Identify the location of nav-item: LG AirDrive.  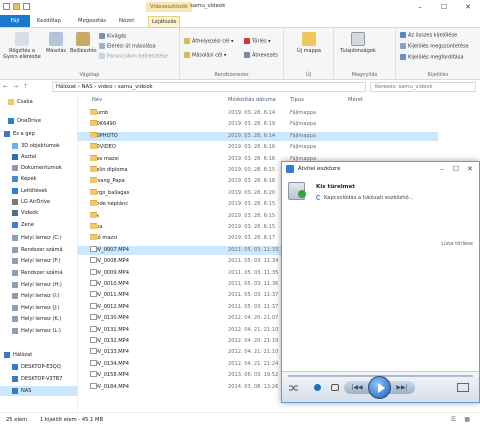
(39, 202).